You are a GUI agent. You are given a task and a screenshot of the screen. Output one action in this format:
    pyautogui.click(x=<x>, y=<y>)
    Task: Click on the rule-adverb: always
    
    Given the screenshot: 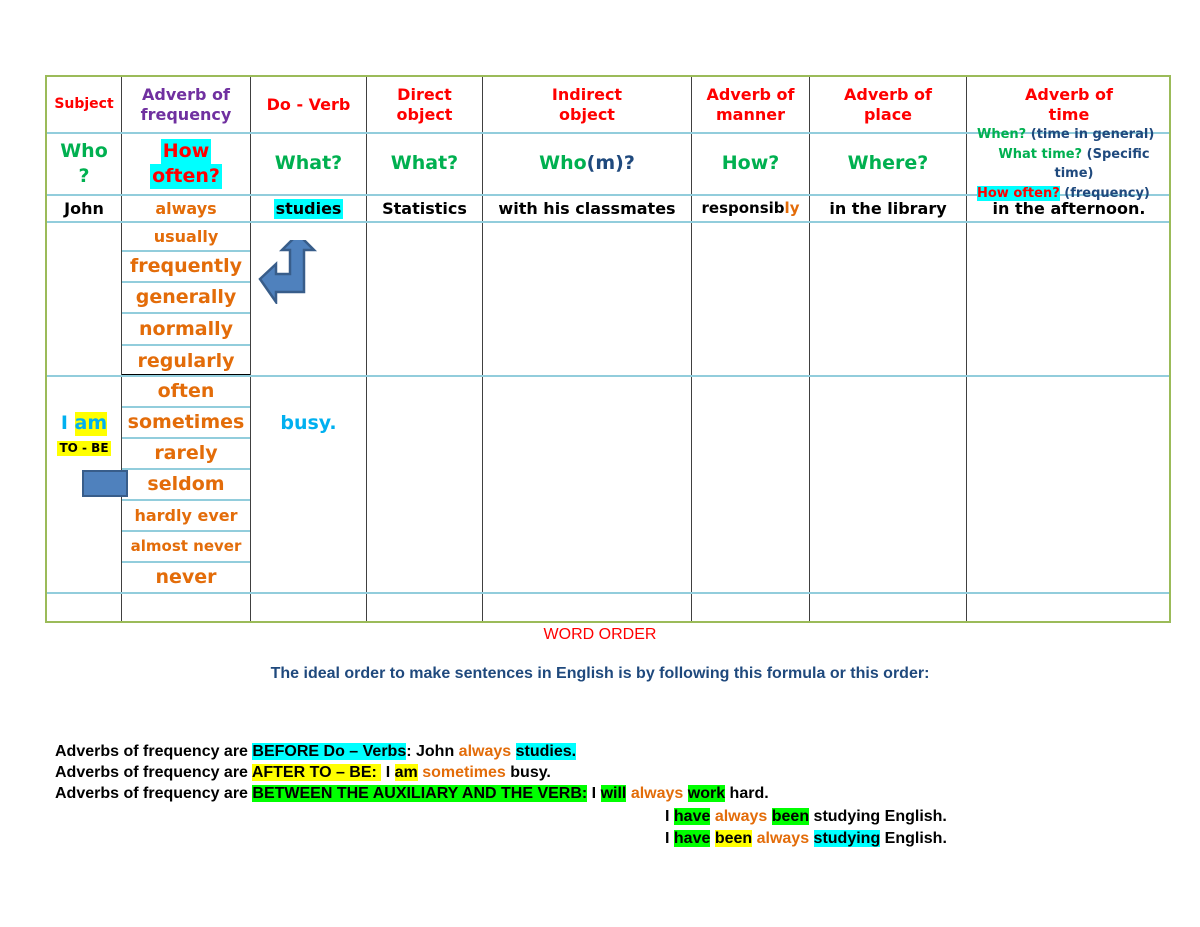 What is the action you would take?
    pyautogui.click(x=485, y=751)
    